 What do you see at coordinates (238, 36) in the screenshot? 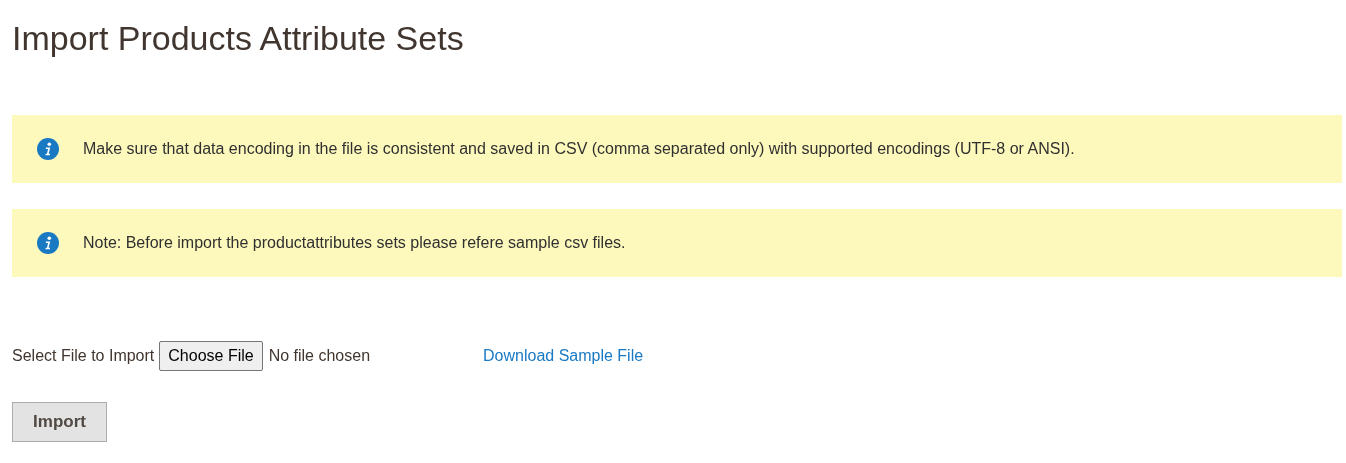
I see `page-title: Import Products Attribute Sets` at bounding box center [238, 36].